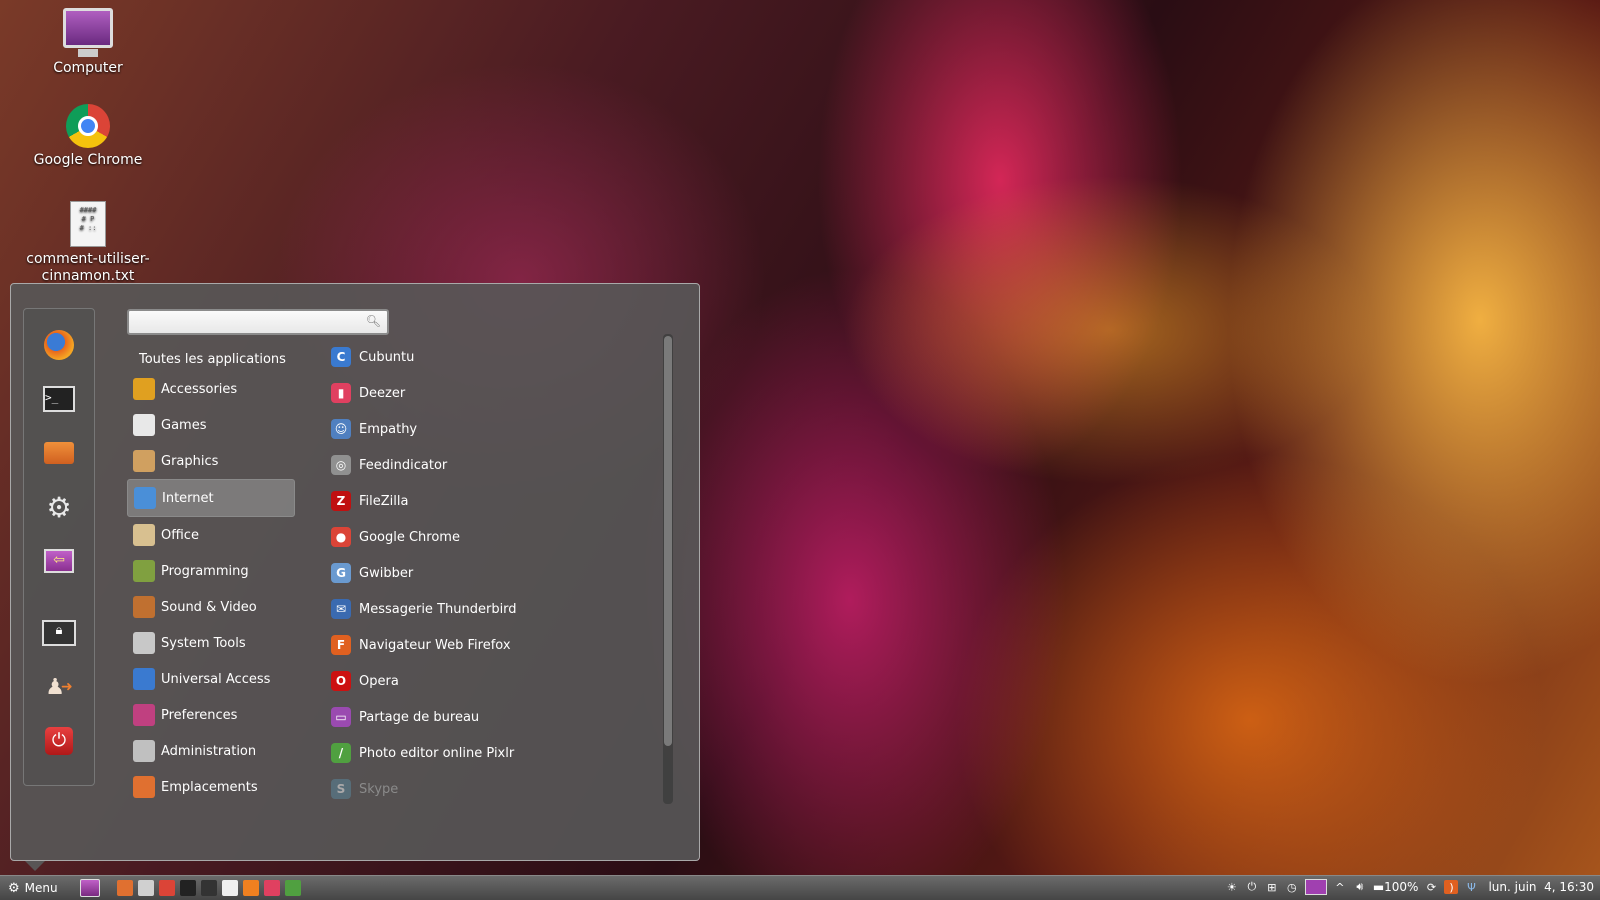  What do you see at coordinates (373, 321) in the screenshot?
I see `search-icon: 🔍︎` at bounding box center [373, 321].